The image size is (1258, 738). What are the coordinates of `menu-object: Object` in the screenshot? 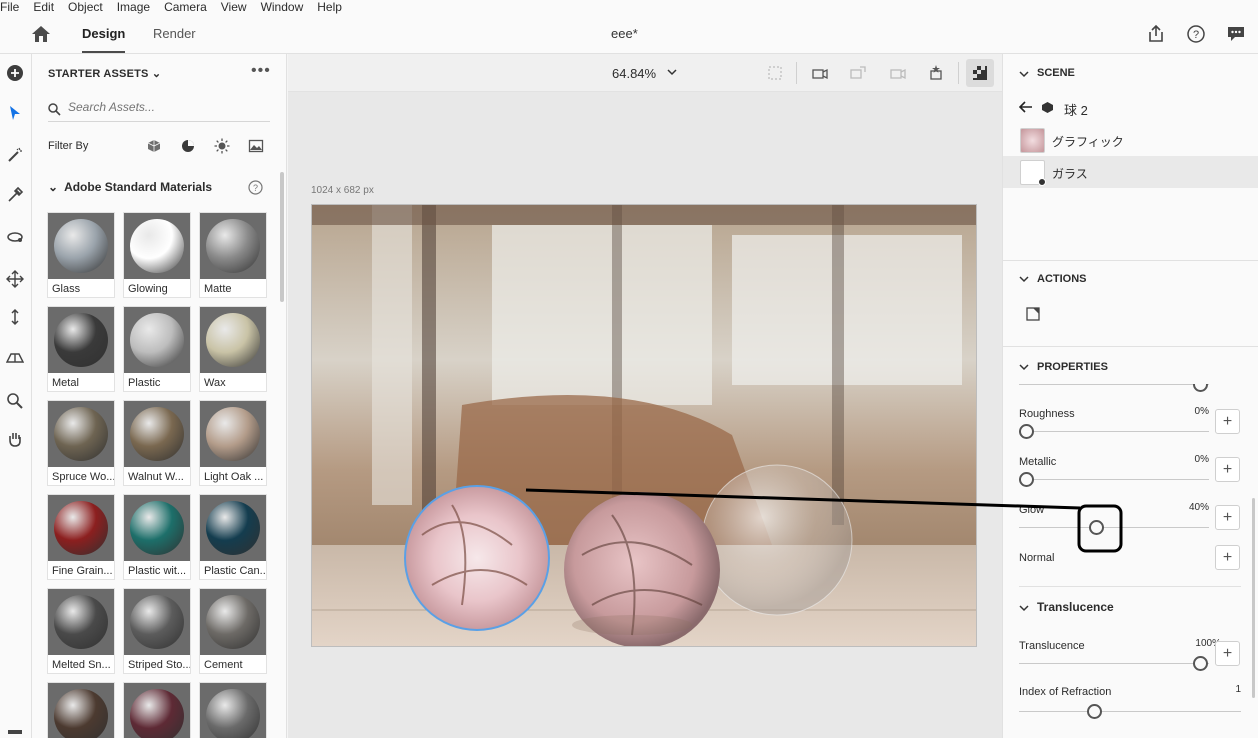 It's located at (85, 7).